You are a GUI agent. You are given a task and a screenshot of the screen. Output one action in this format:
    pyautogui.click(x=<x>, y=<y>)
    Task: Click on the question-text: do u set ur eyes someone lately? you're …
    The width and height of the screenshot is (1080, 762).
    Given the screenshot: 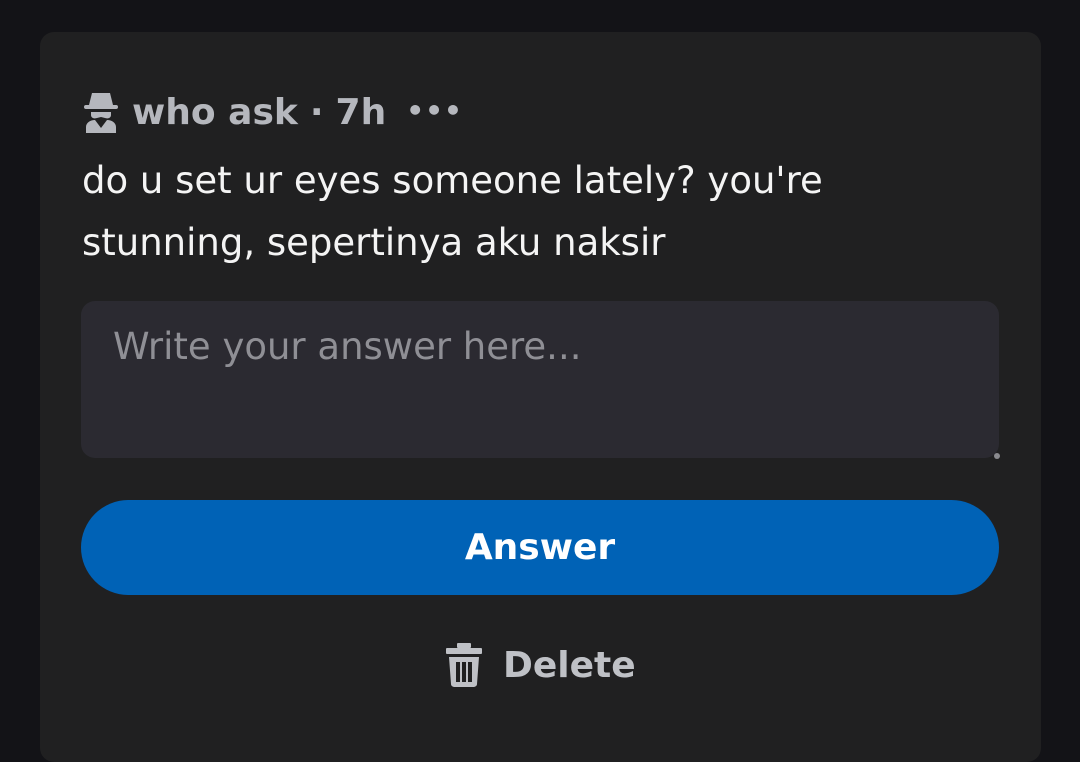 What is the action you would take?
    pyautogui.click(x=452, y=211)
    